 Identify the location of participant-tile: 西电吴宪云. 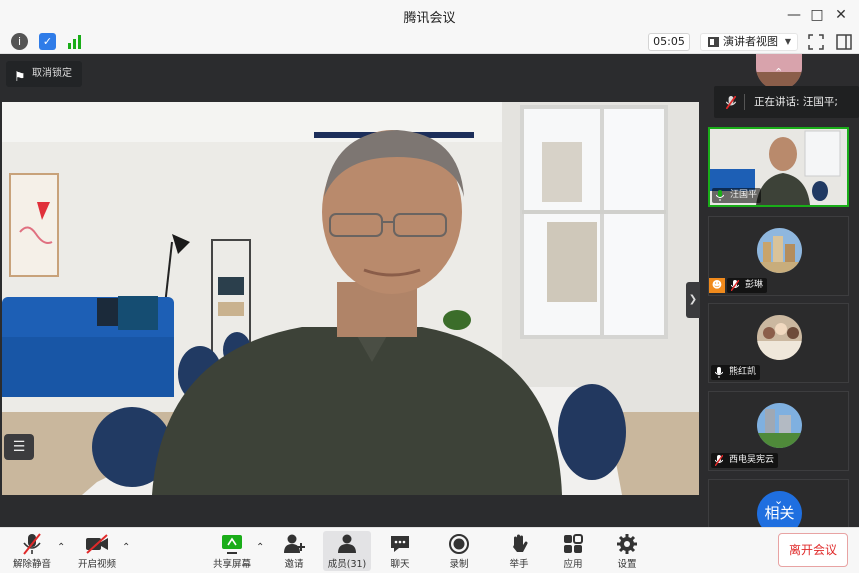
(778, 431).